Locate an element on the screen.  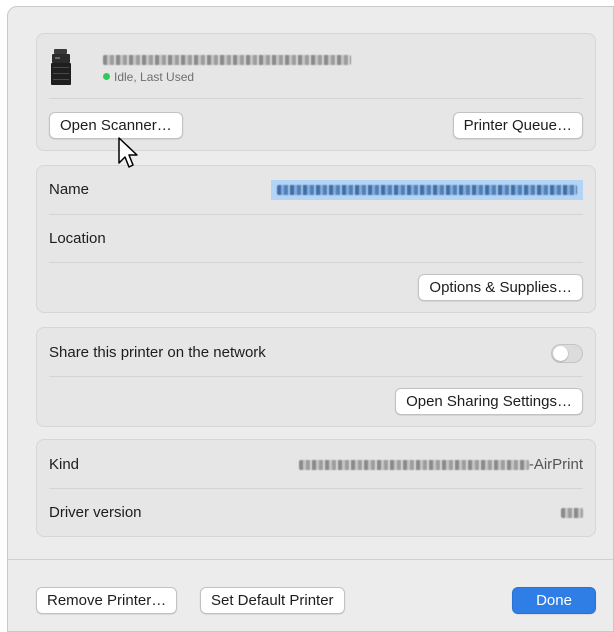
sharing-divider is located at coordinates (316, 376).